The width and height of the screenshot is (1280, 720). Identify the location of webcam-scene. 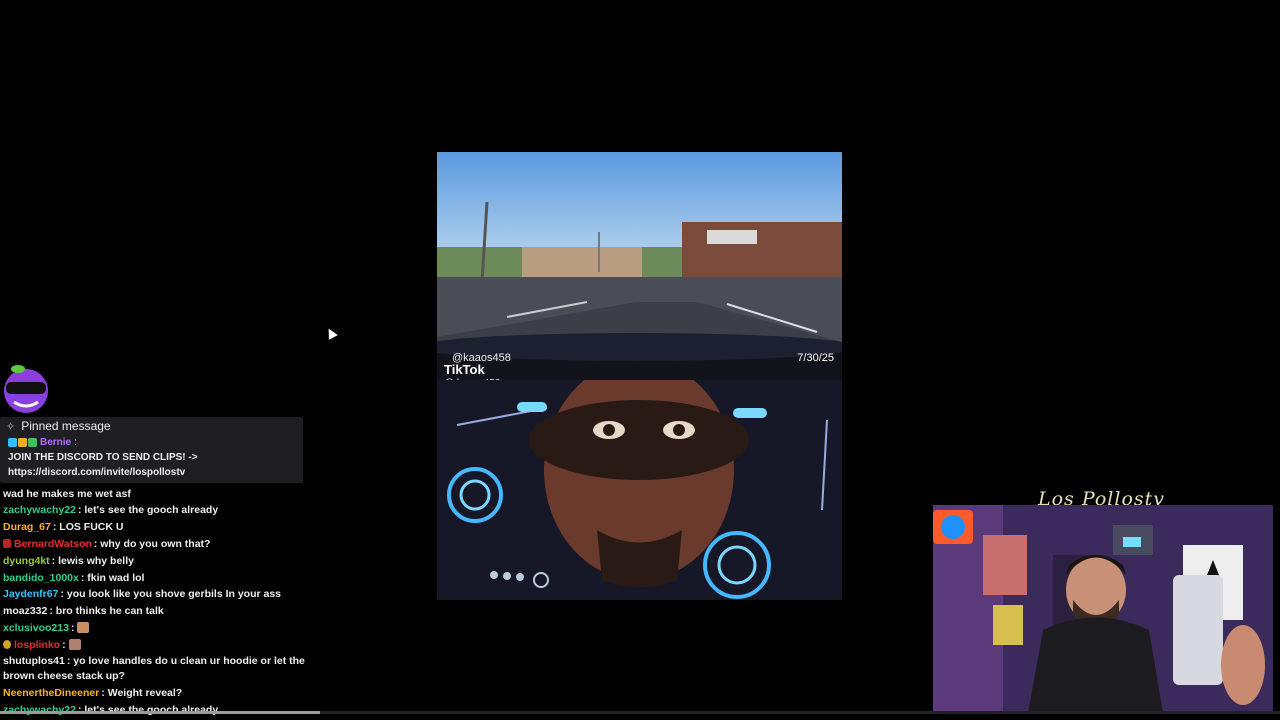
(1103, 609).